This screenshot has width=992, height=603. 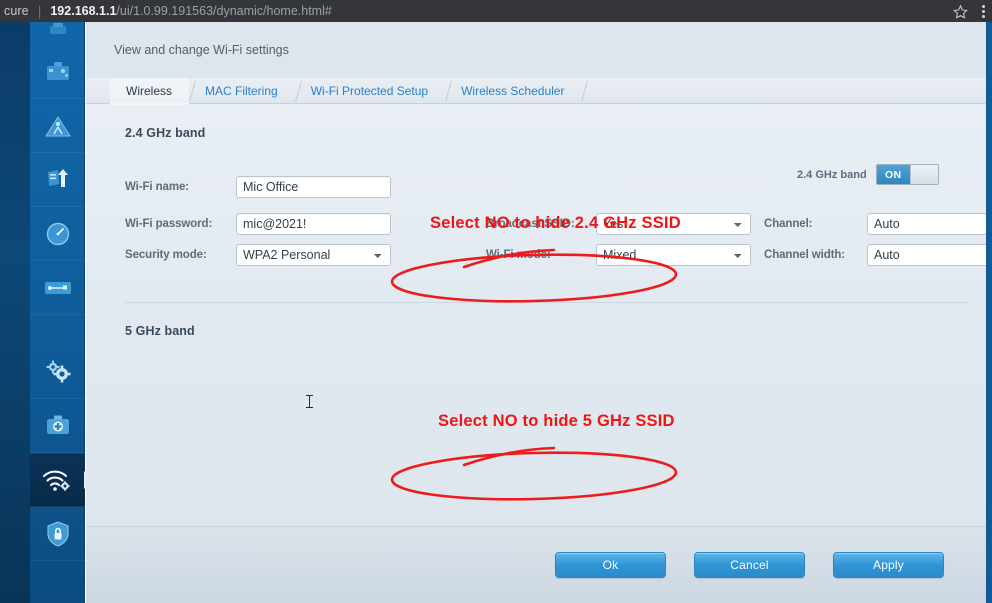 What do you see at coordinates (805, 255) in the screenshot?
I see `label-channel-width-24: Channel width:` at bounding box center [805, 255].